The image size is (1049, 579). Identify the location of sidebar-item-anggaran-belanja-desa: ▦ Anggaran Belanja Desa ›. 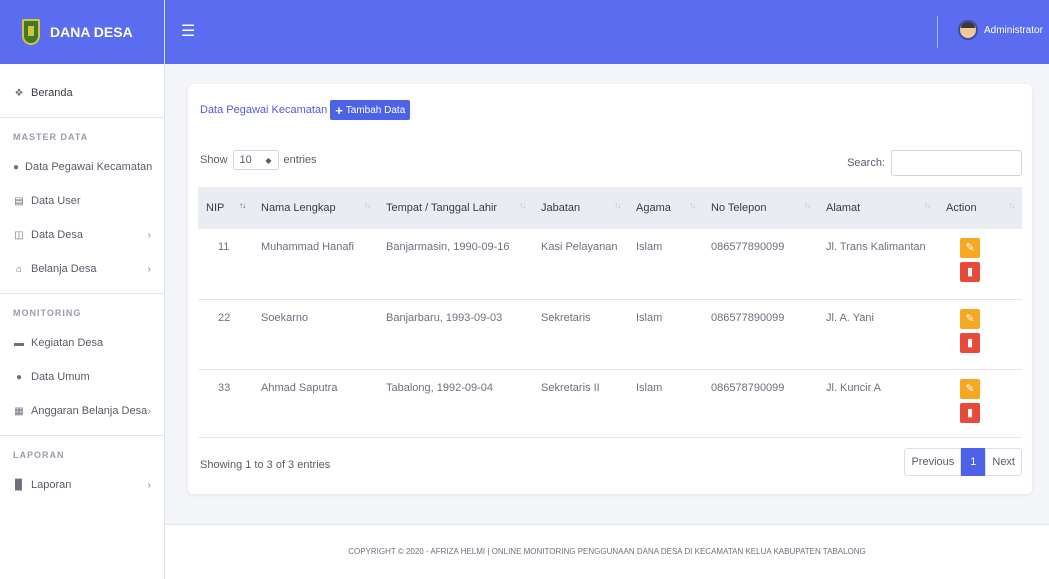
(82, 411).